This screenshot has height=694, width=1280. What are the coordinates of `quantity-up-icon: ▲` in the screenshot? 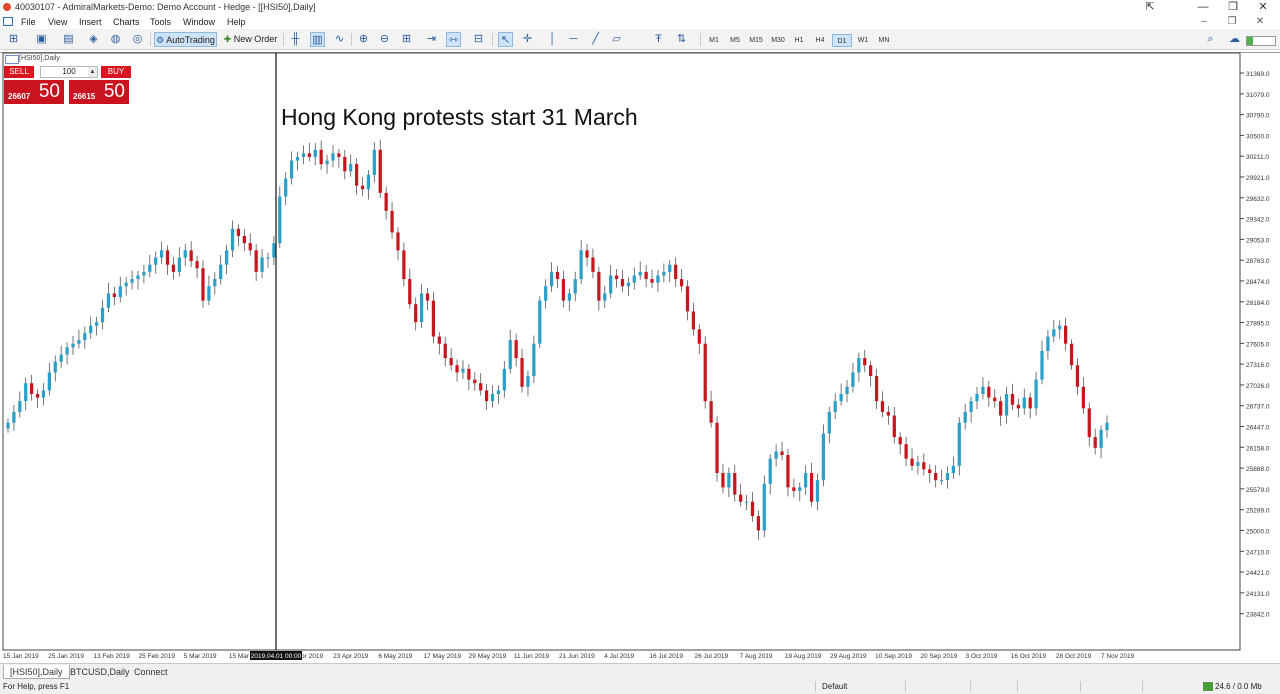 It's located at (92, 72).